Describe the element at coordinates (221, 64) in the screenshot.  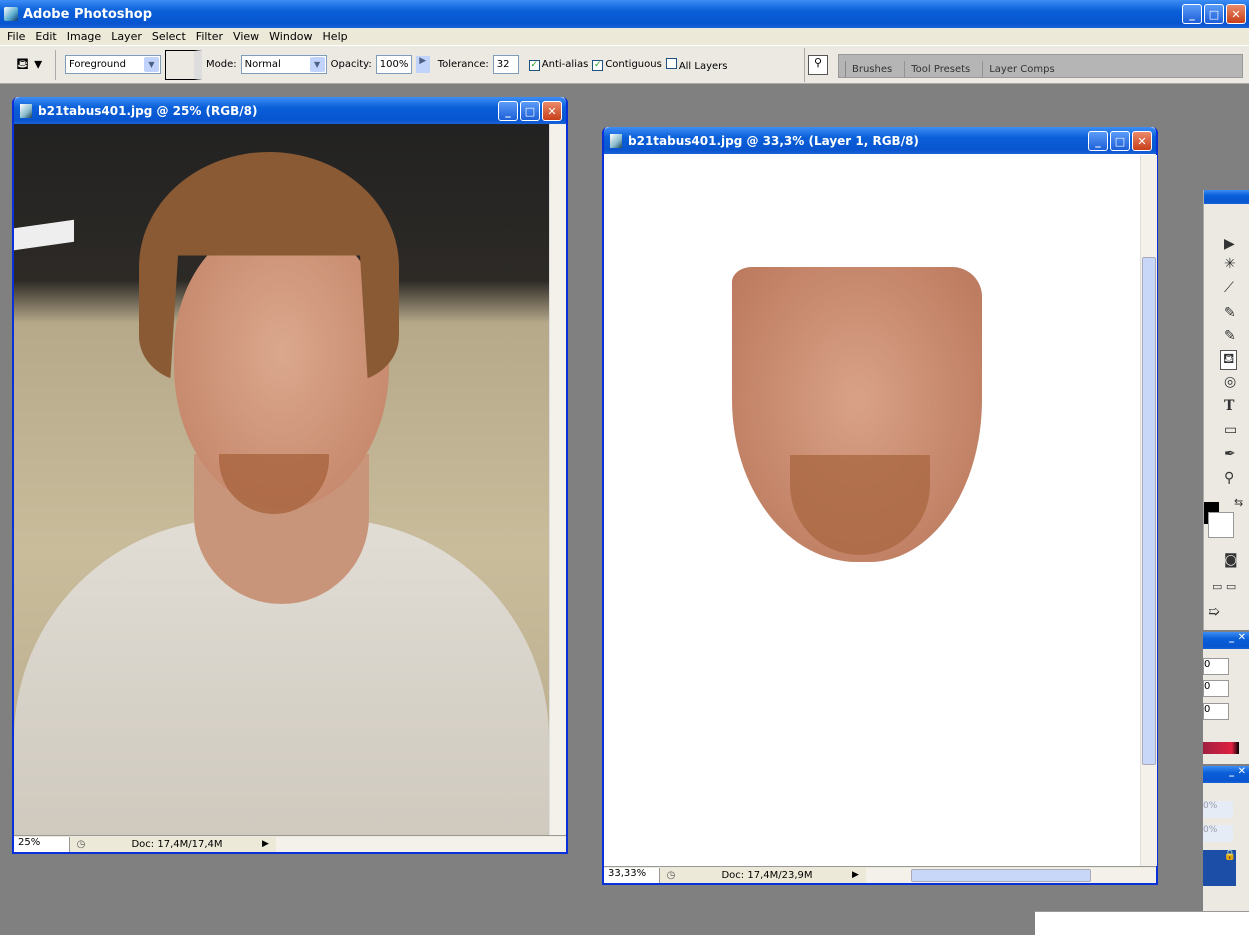
I see `mode-label: Mode:` at that location.